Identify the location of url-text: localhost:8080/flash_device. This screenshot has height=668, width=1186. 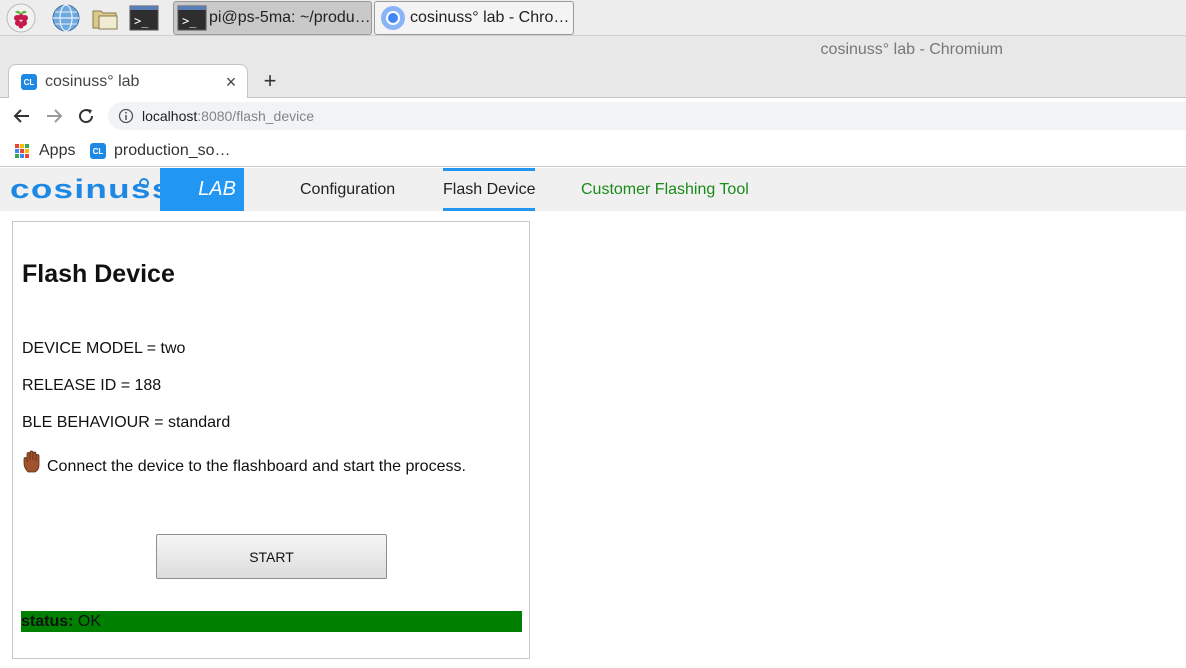
(228, 116).